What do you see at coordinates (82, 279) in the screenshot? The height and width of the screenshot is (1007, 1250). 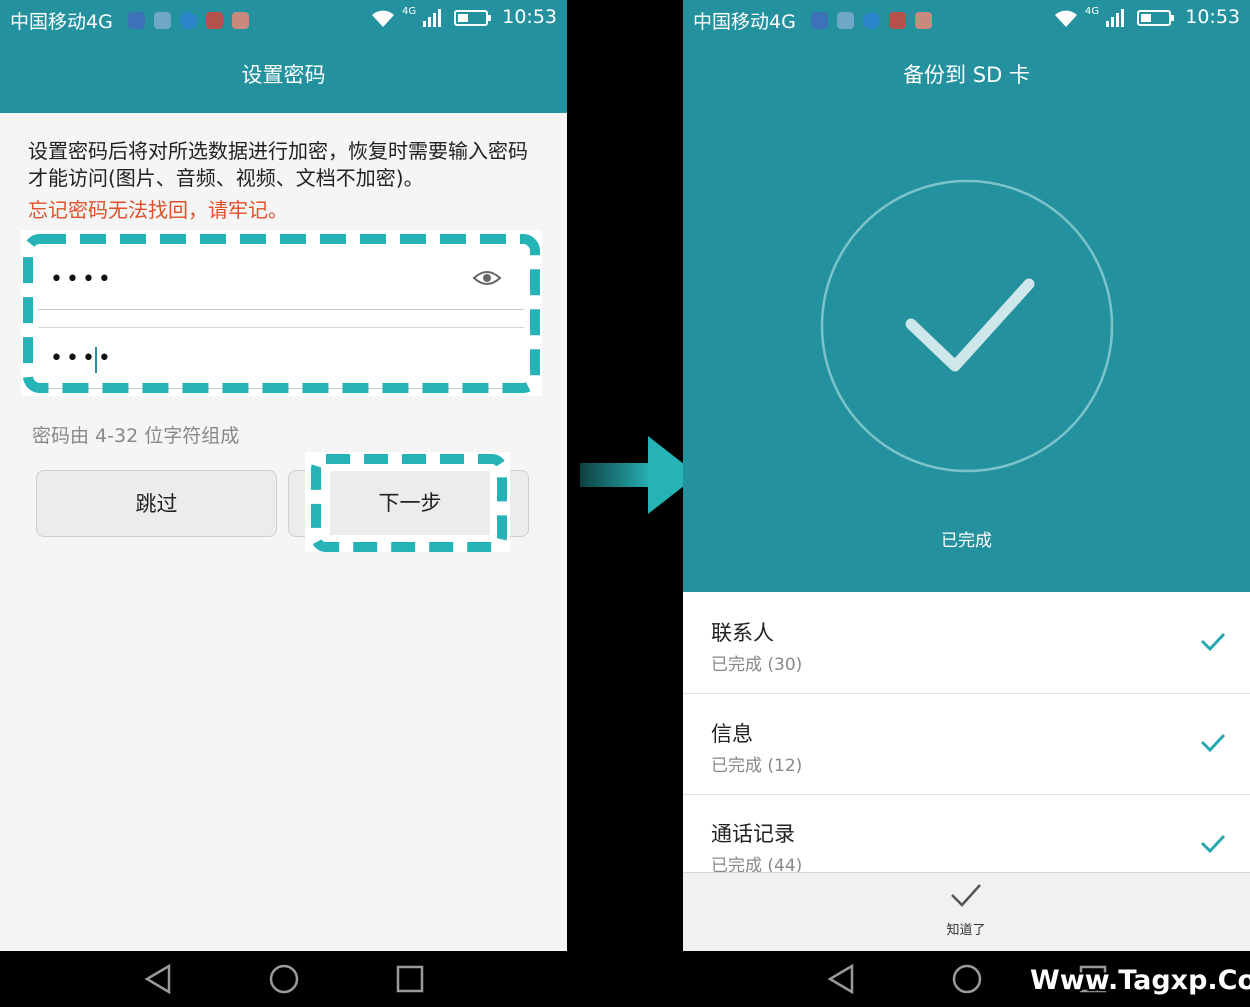 I see `password-value: ••••` at bounding box center [82, 279].